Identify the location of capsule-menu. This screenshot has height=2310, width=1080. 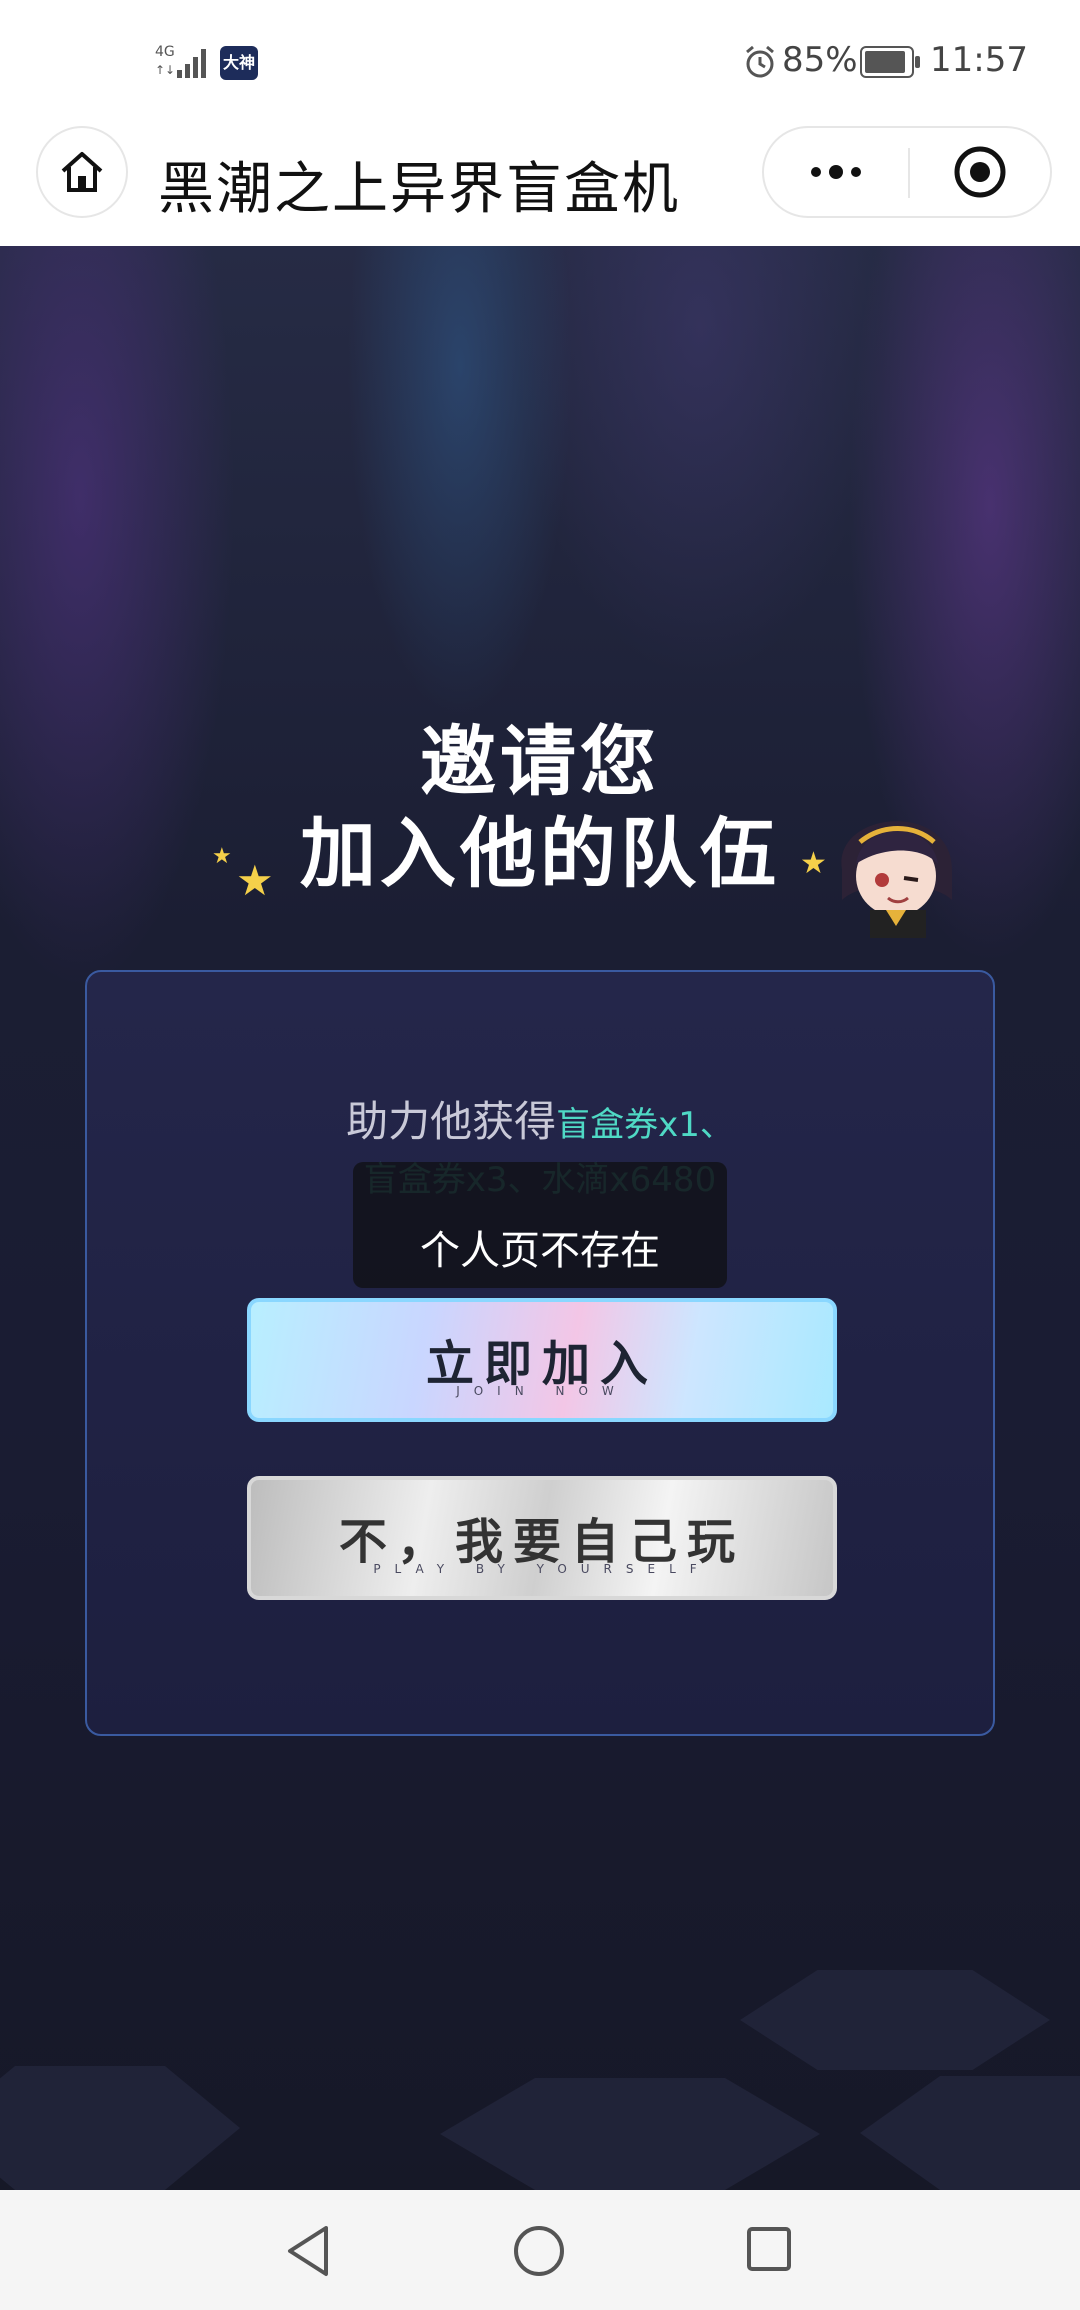
(907, 172).